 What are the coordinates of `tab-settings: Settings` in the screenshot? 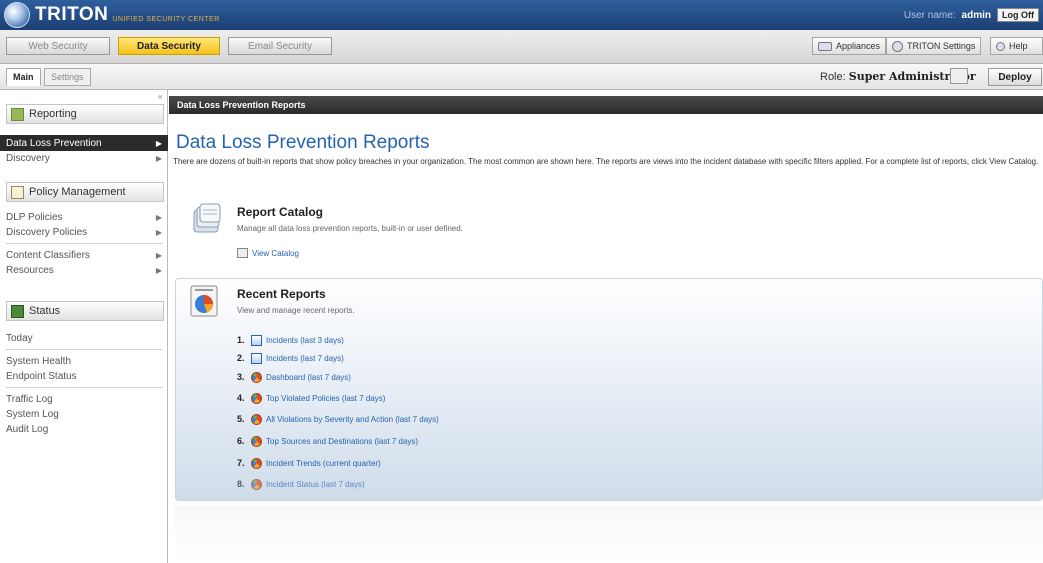 It's located at (67, 77).